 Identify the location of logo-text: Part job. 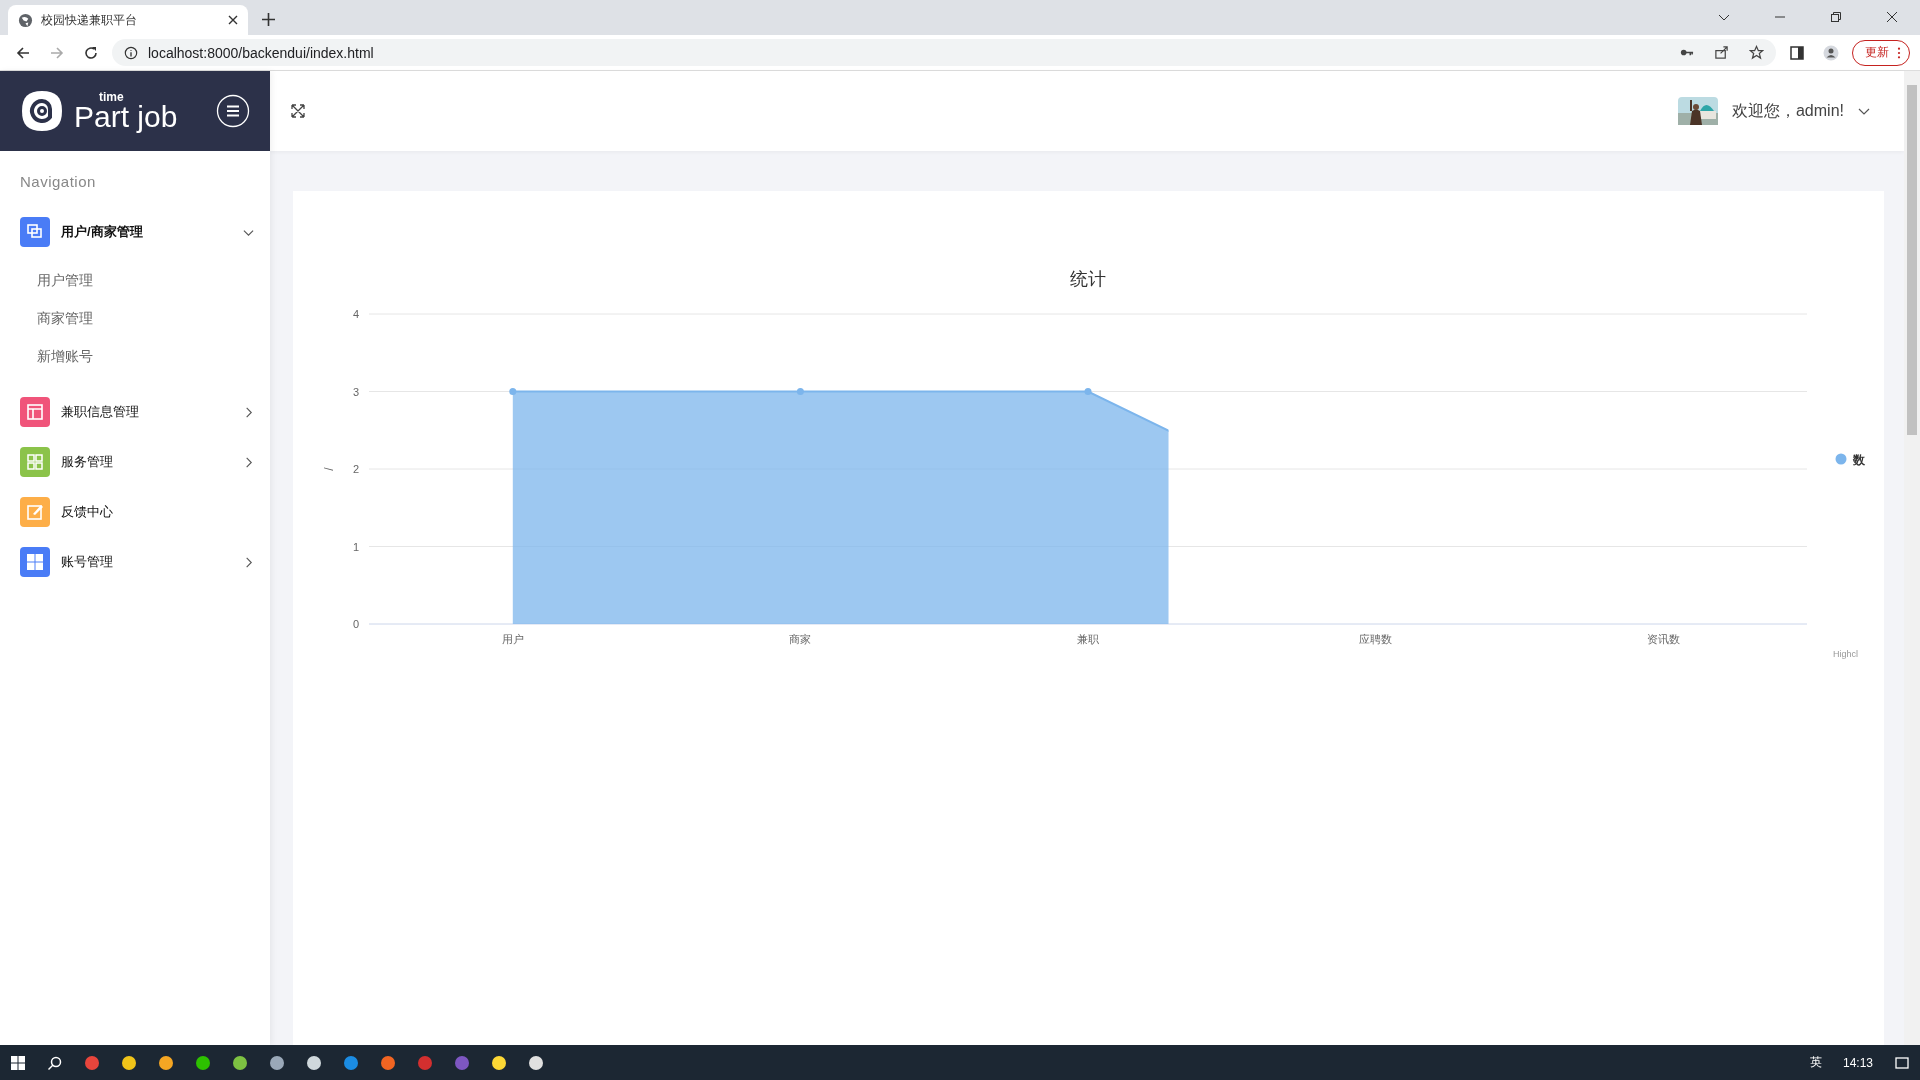
(126, 116).